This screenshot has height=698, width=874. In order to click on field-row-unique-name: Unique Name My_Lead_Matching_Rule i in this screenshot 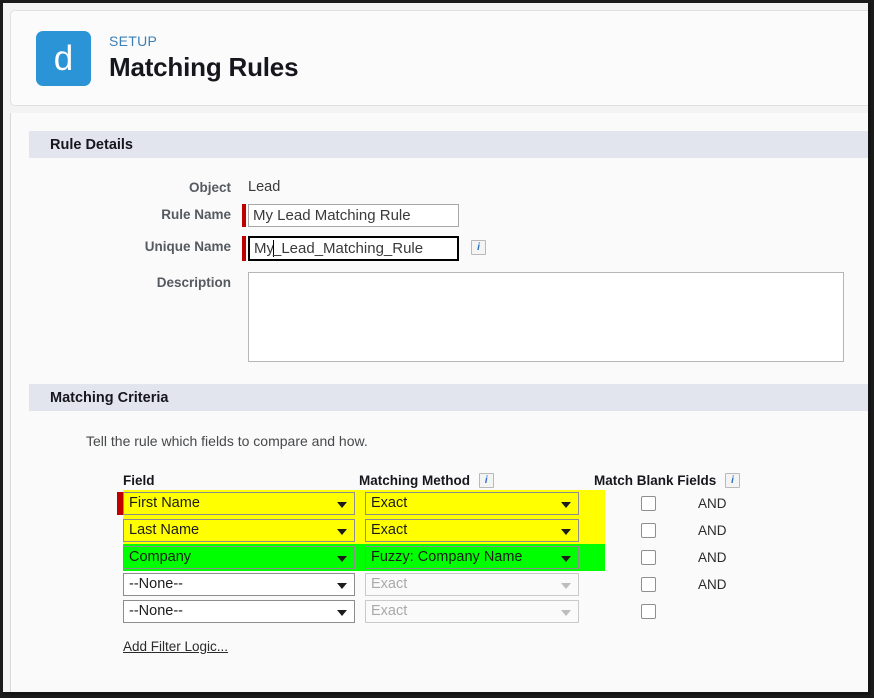, I will do `click(448, 248)`.